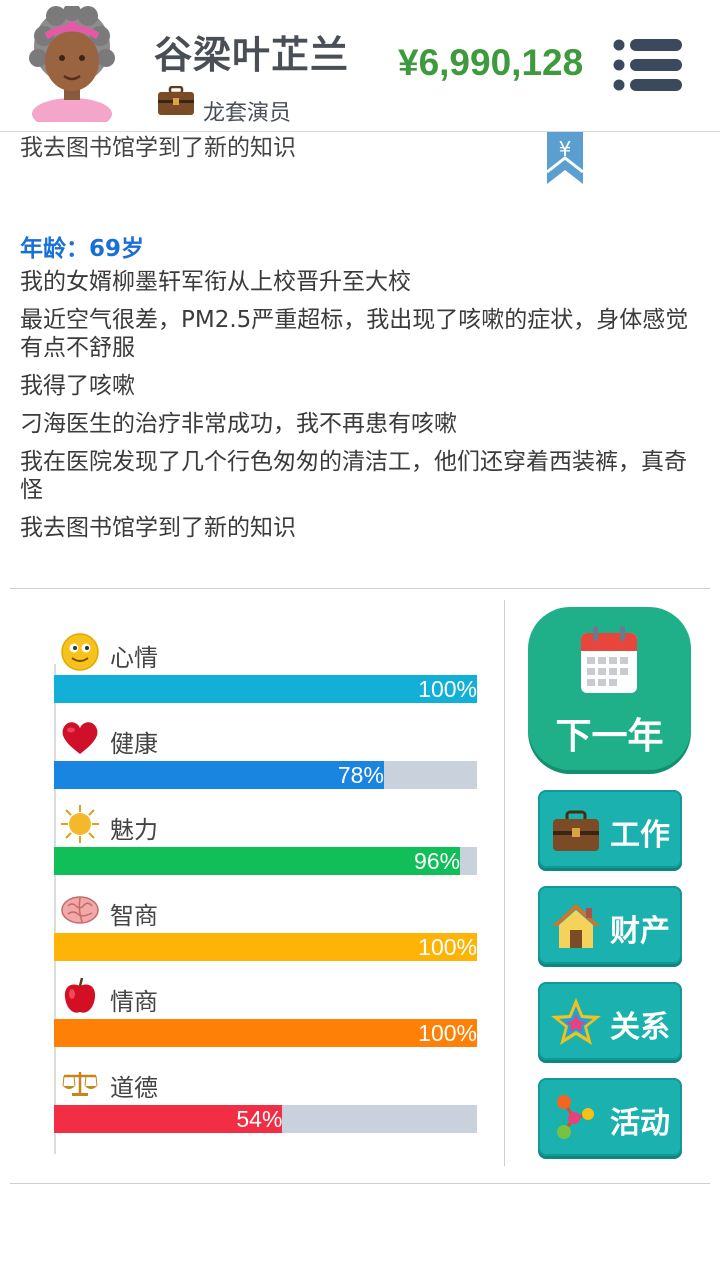 The height and width of the screenshot is (1280, 720). Describe the element at coordinates (134, 916) in the screenshot. I see `stat-label: 智商` at that location.